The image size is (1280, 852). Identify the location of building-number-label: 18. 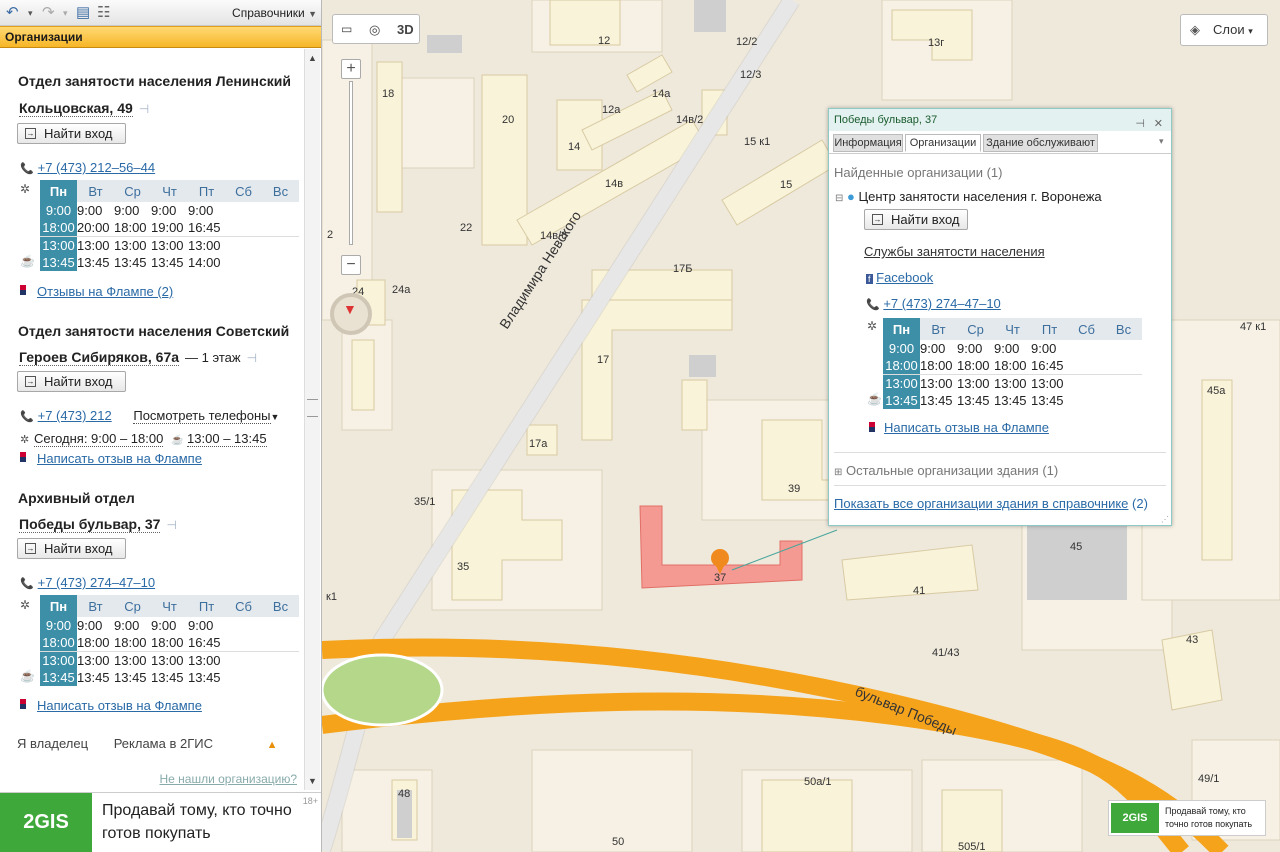
(388, 94).